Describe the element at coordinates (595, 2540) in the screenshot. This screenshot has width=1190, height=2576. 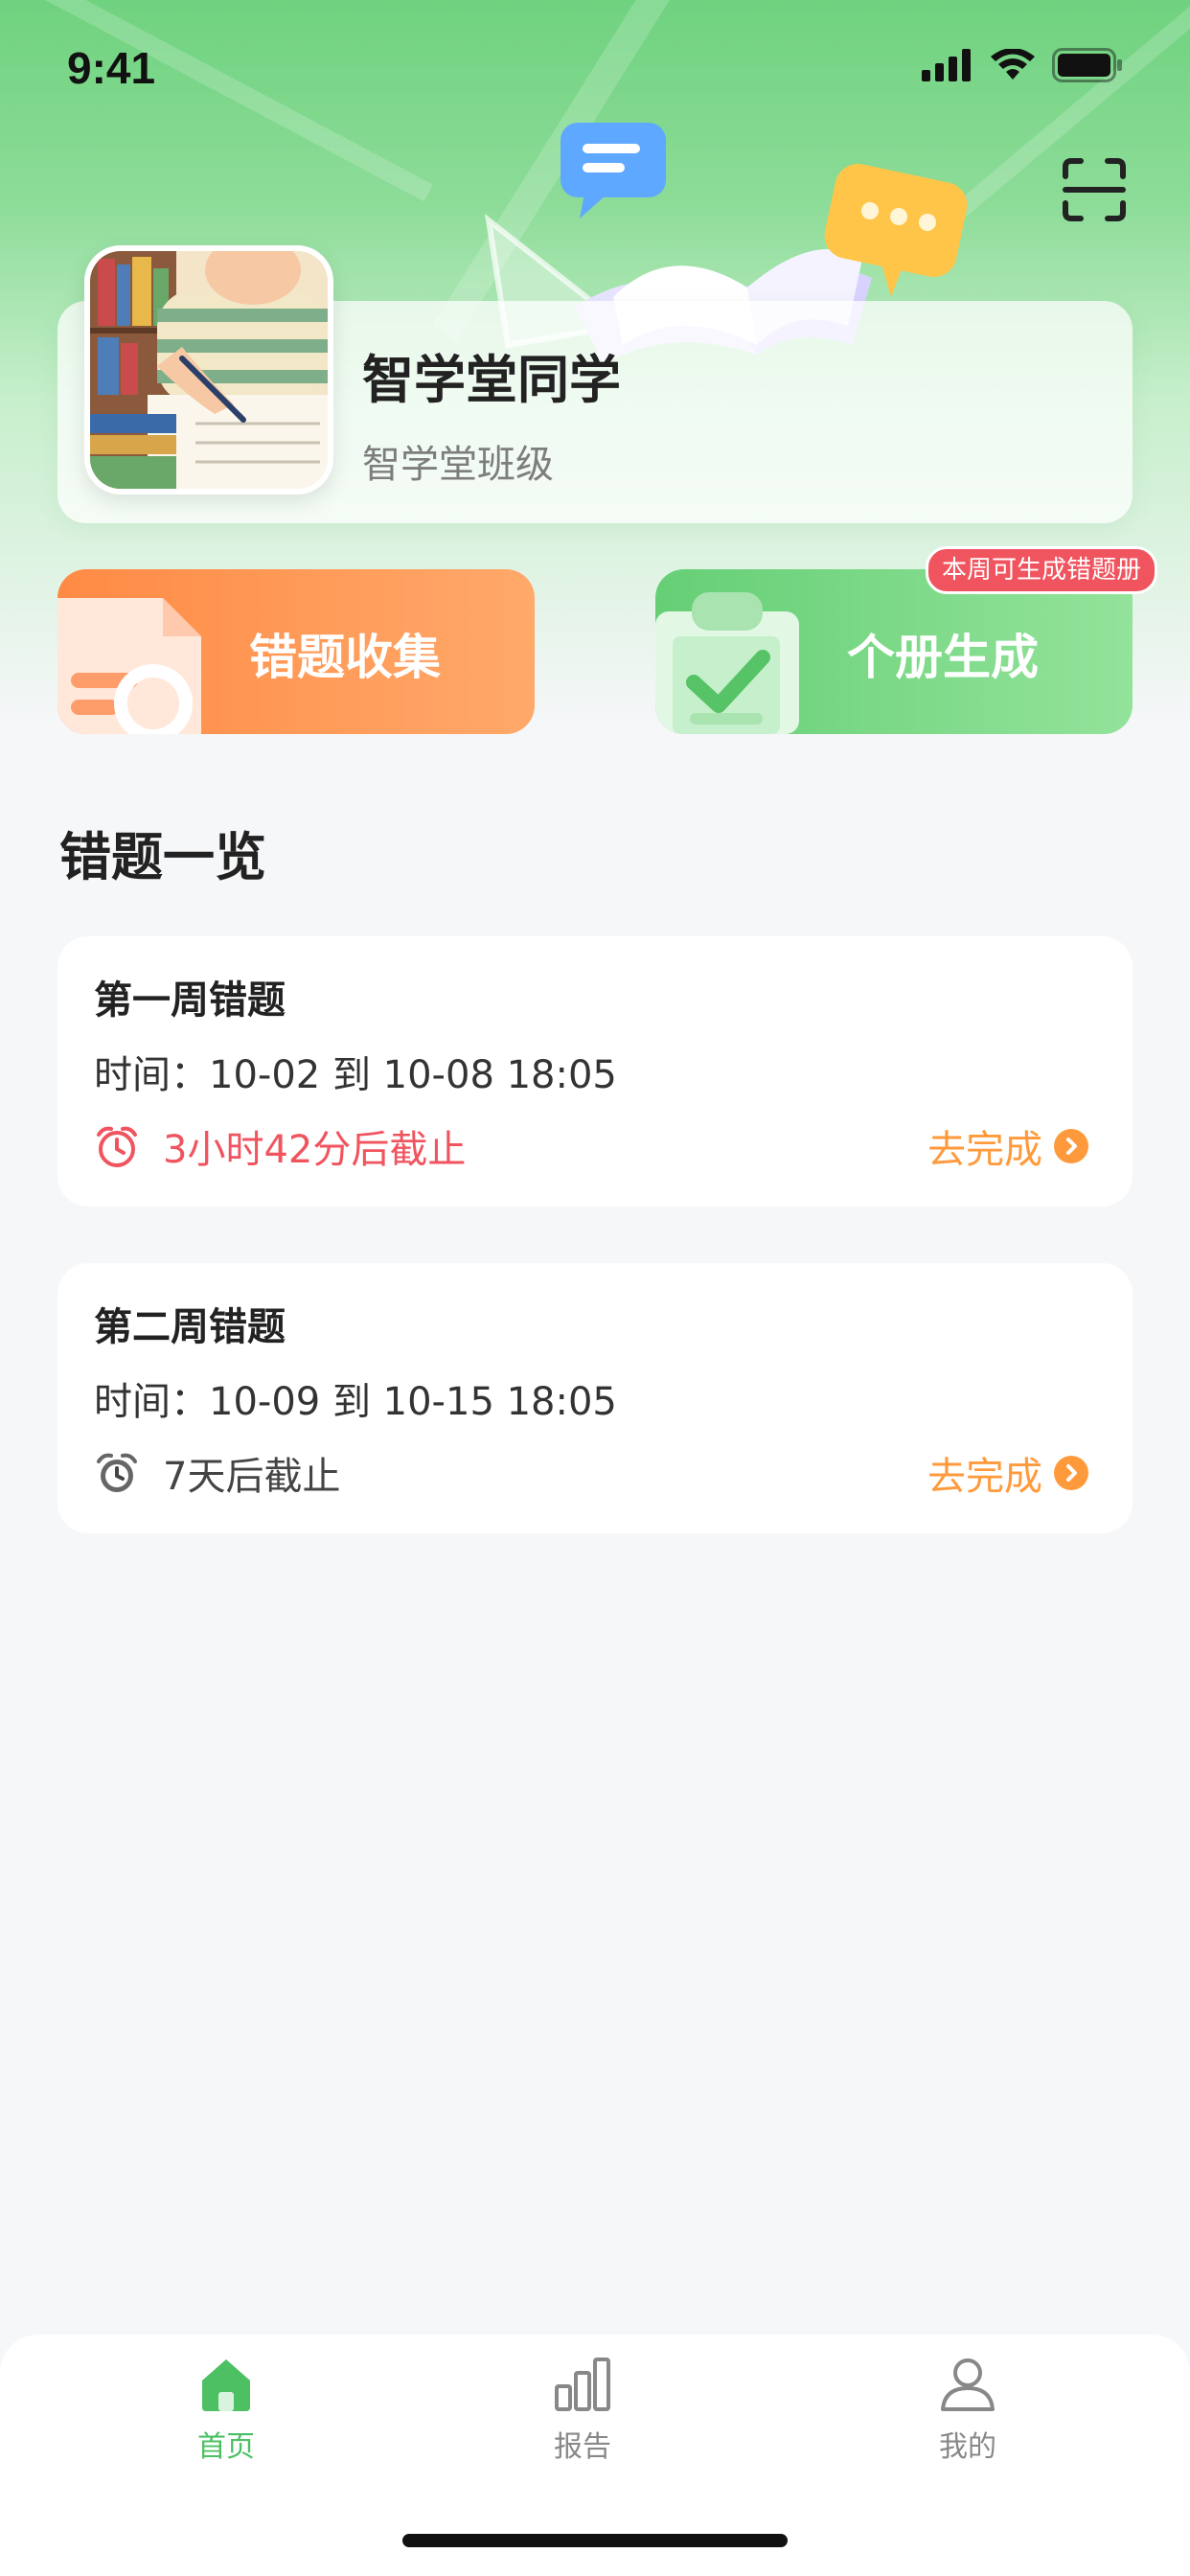
I see `home-indicator` at that location.